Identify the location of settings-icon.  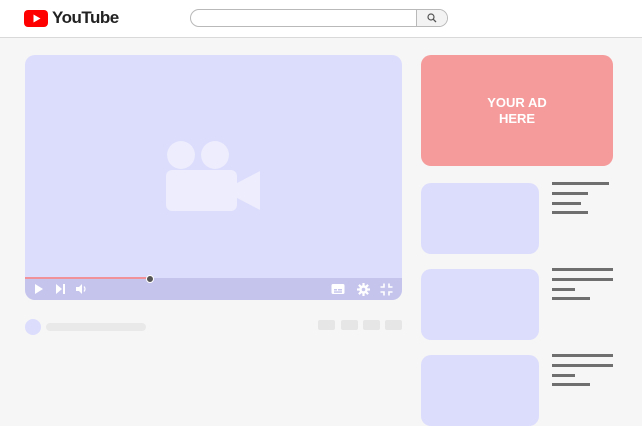
(363, 289).